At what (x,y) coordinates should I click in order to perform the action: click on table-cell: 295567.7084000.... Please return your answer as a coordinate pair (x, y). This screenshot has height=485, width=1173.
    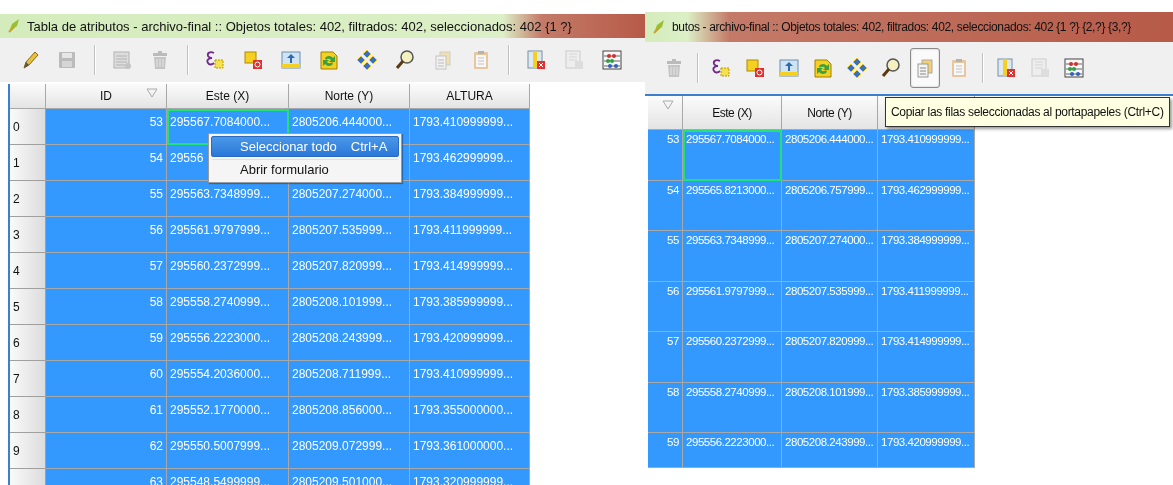
    Looking at the image, I should click on (732, 155).